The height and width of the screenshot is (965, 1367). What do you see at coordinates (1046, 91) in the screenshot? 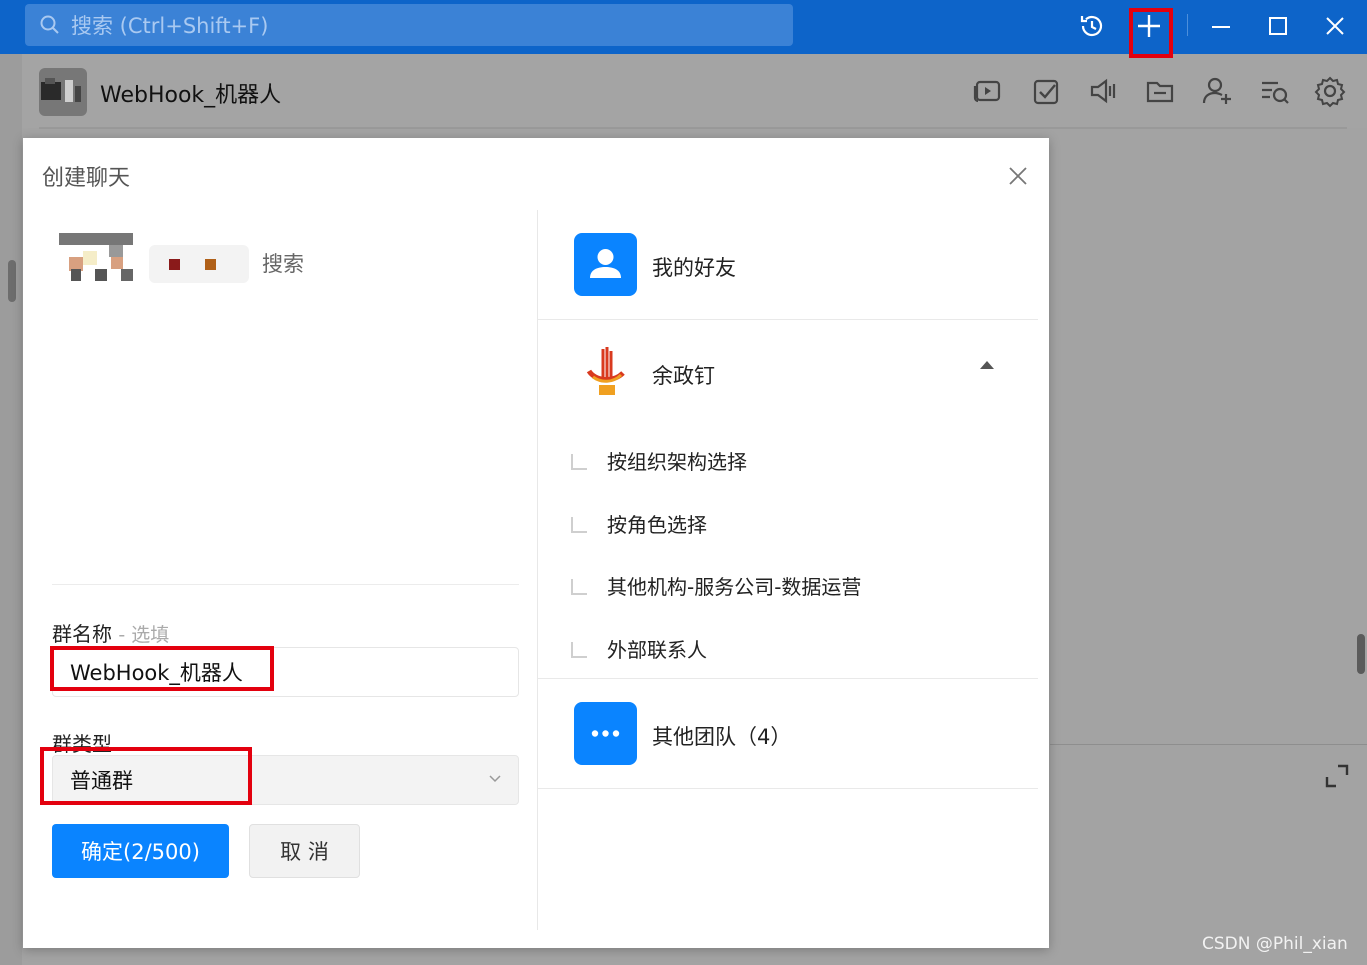
I see `task-check-icon` at bounding box center [1046, 91].